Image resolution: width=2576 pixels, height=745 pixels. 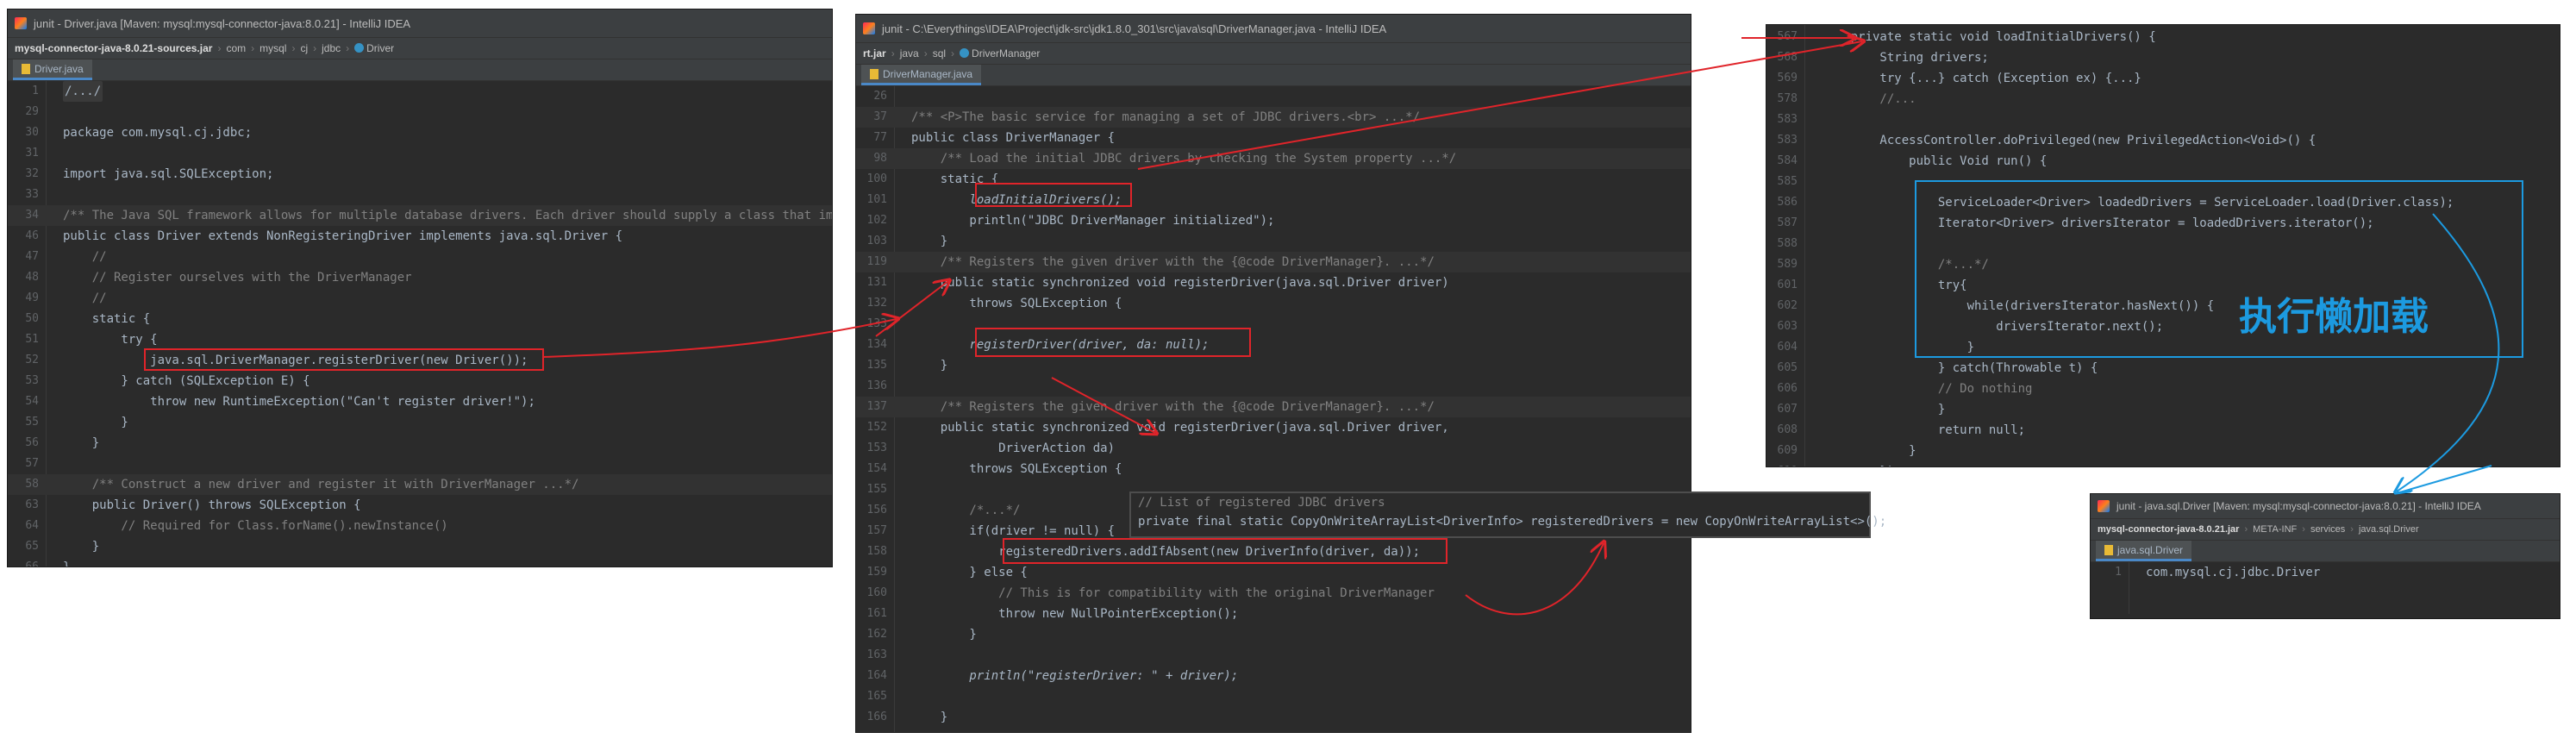 What do you see at coordinates (2448, 352) in the screenshot?
I see `arrow-lazy-load-to-services` at bounding box center [2448, 352].